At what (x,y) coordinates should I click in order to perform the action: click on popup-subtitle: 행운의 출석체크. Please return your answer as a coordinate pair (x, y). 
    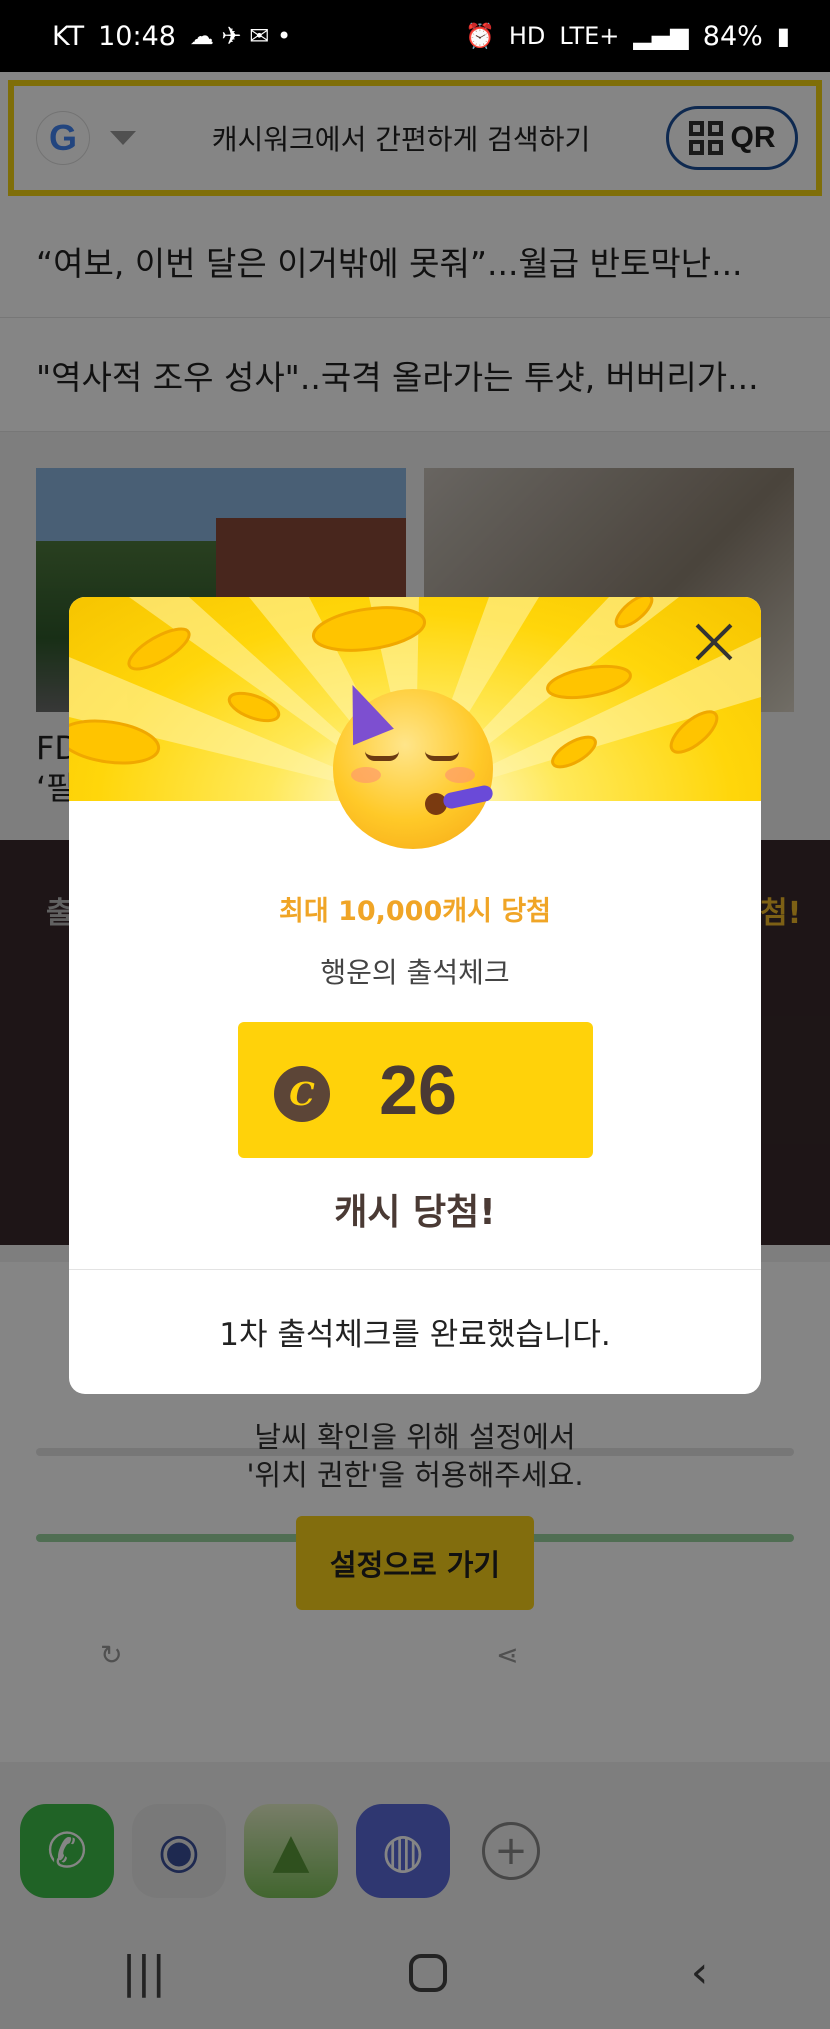
    Looking at the image, I should click on (415, 972).